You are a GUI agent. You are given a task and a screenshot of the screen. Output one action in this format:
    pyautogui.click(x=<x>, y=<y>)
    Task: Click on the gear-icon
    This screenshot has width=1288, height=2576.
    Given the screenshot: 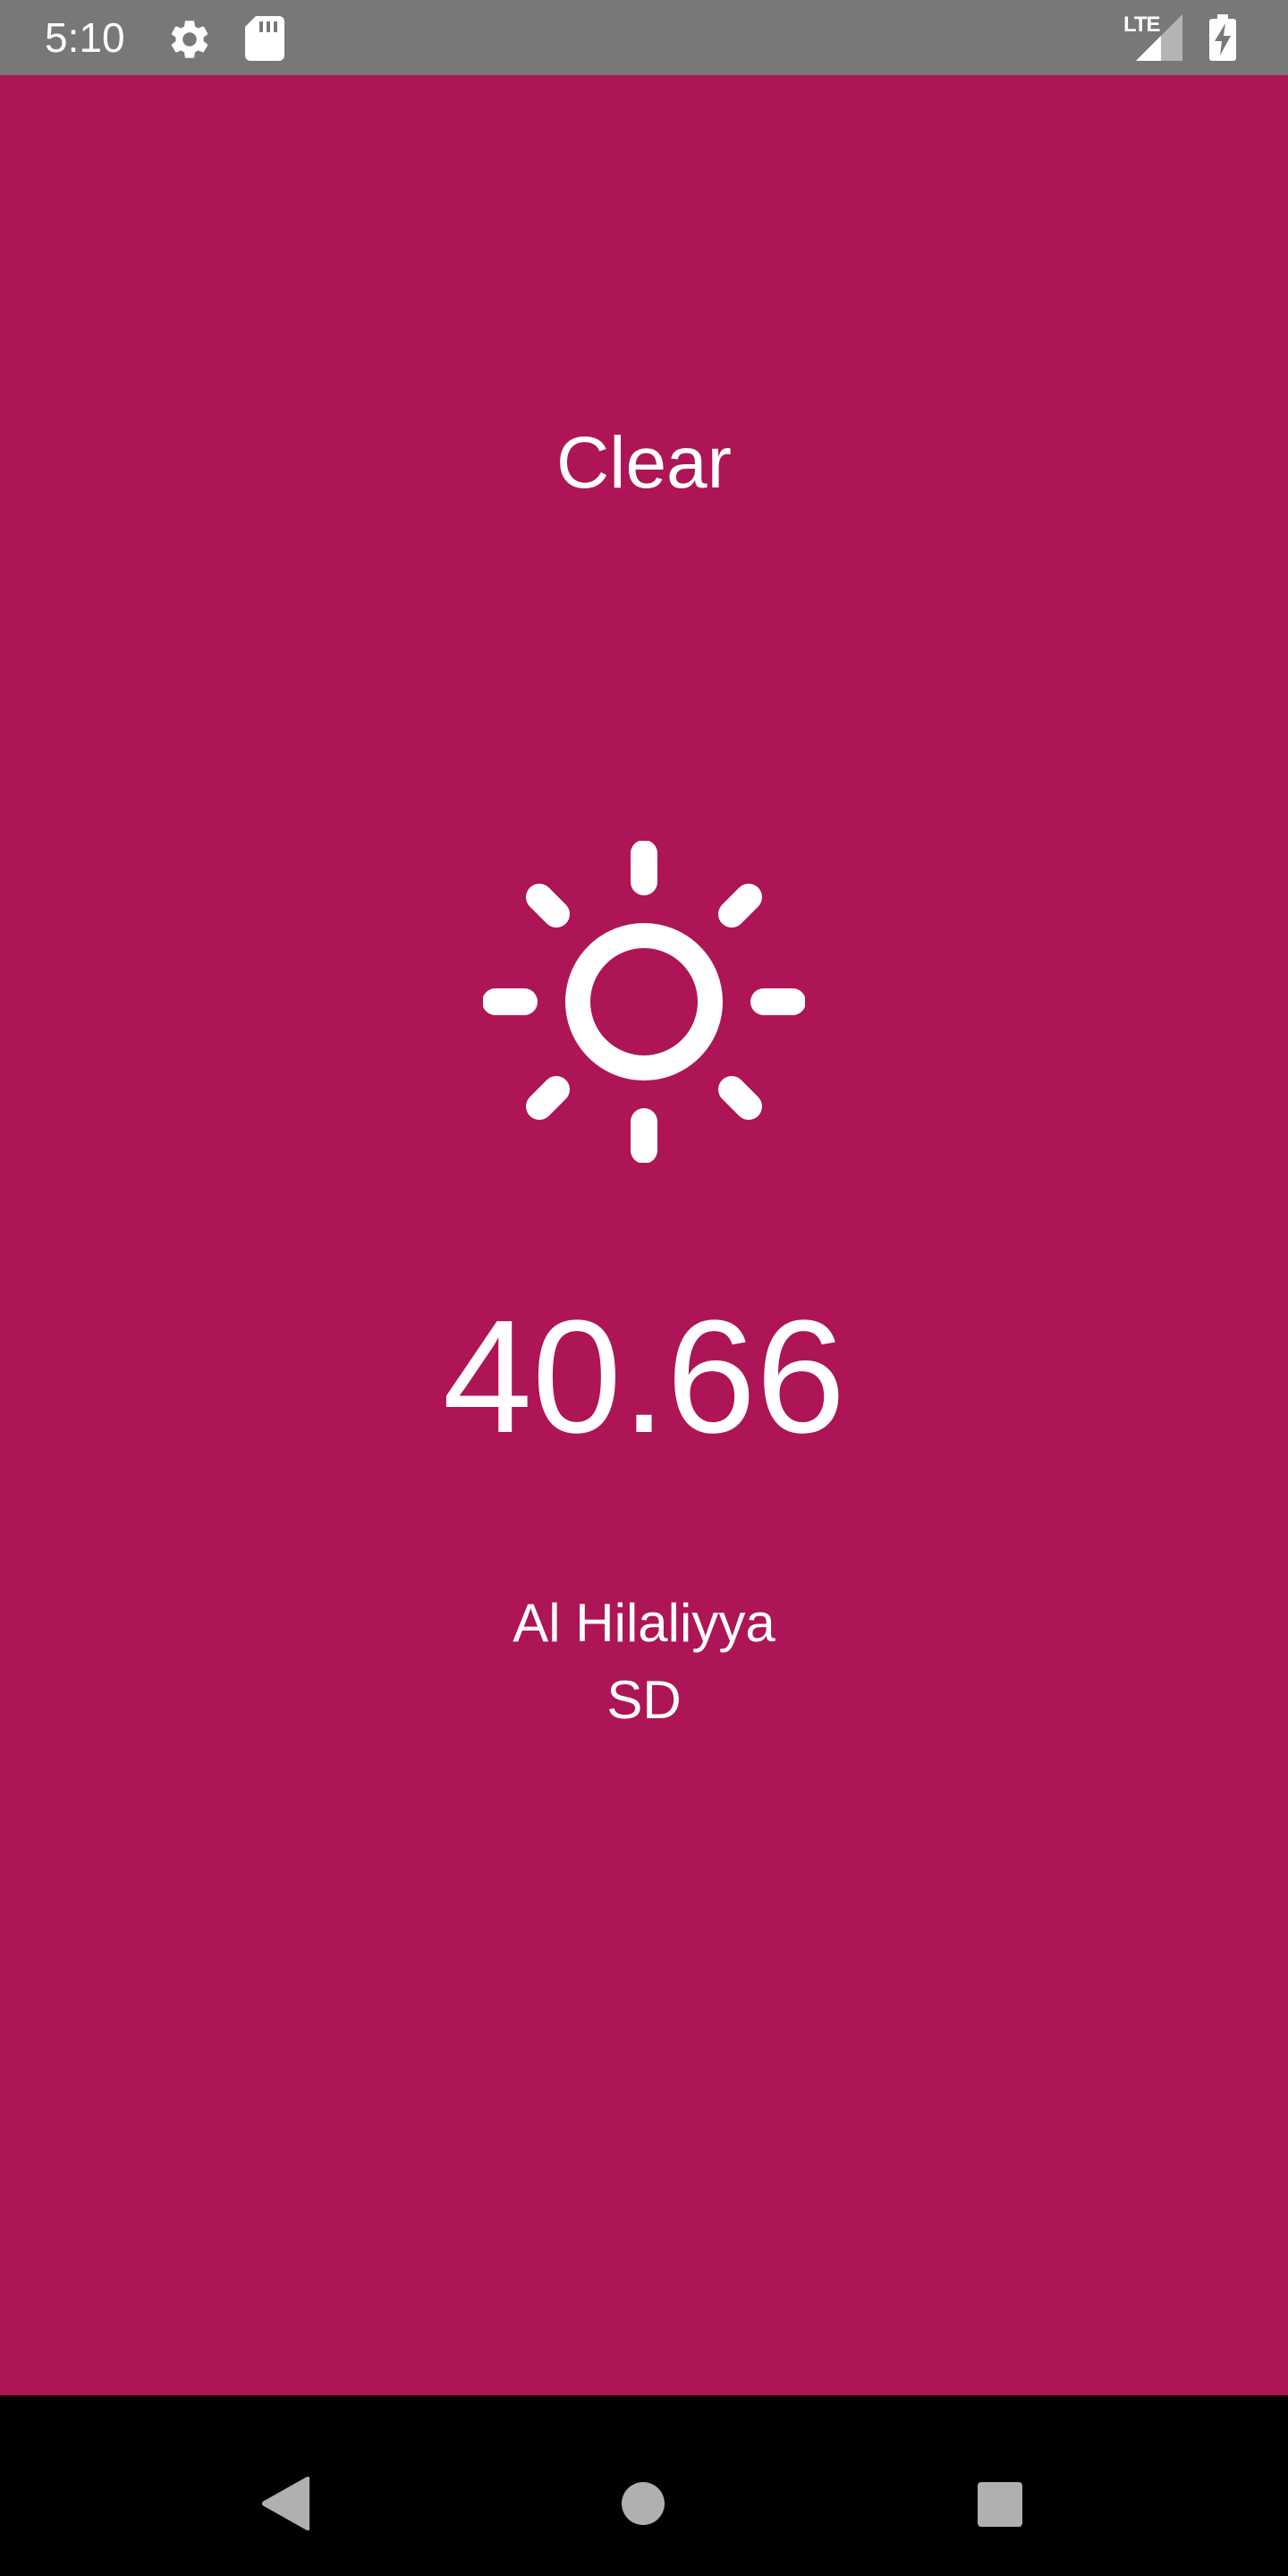 What is the action you would take?
    pyautogui.click(x=189, y=39)
    